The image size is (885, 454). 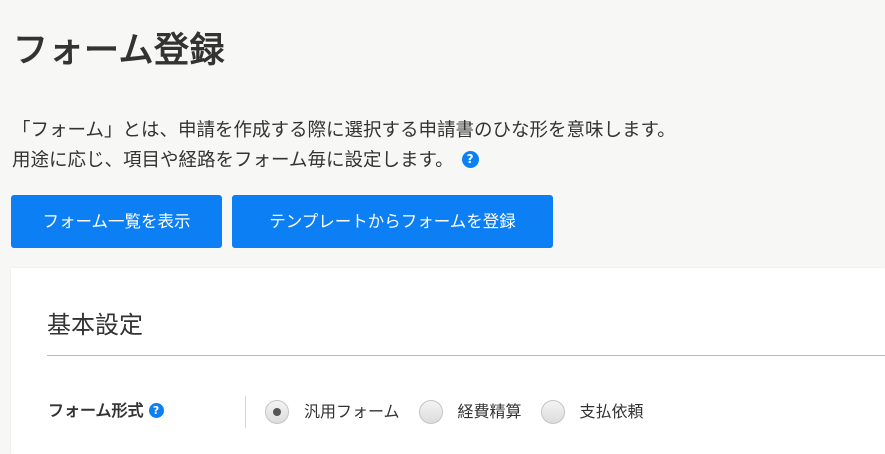 What do you see at coordinates (245, 412) in the screenshot?
I see `field-divider` at bounding box center [245, 412].